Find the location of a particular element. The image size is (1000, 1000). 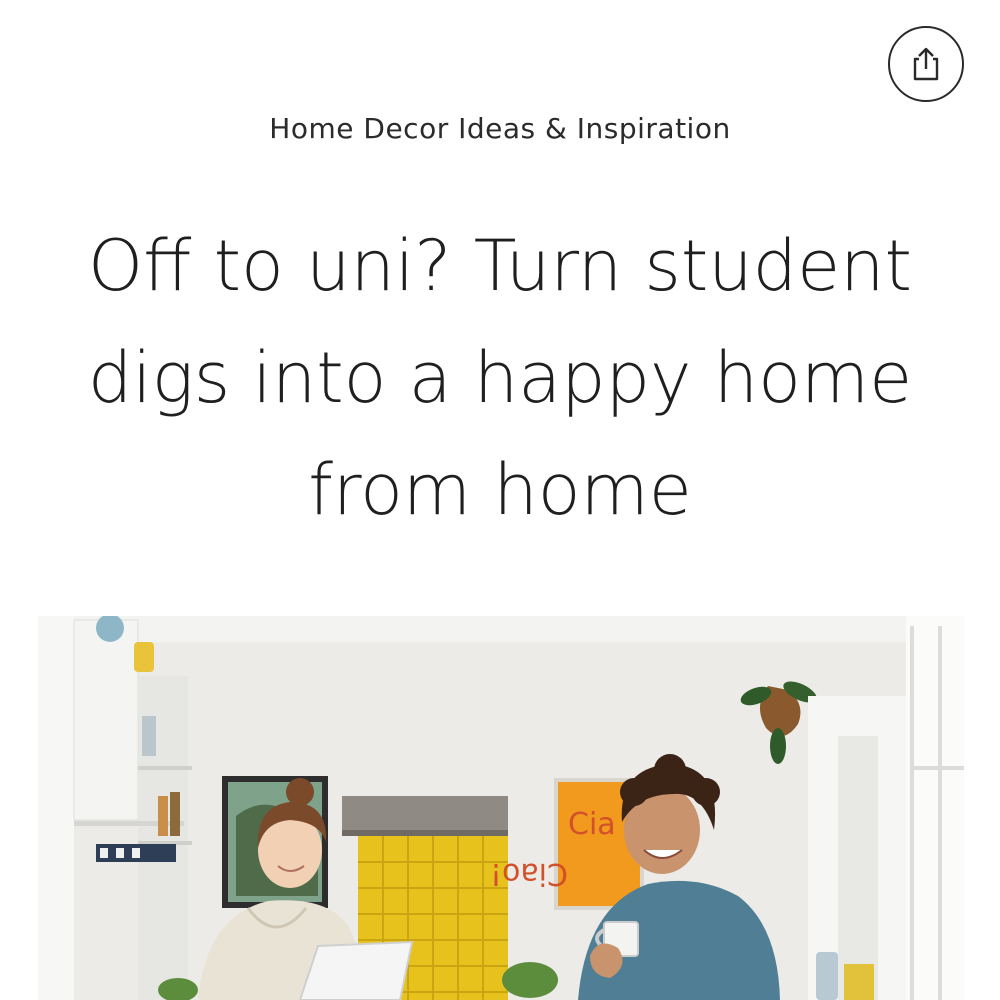

article-category: Home Decor Ideas & Inspiration is located at coordinates (500, 128).